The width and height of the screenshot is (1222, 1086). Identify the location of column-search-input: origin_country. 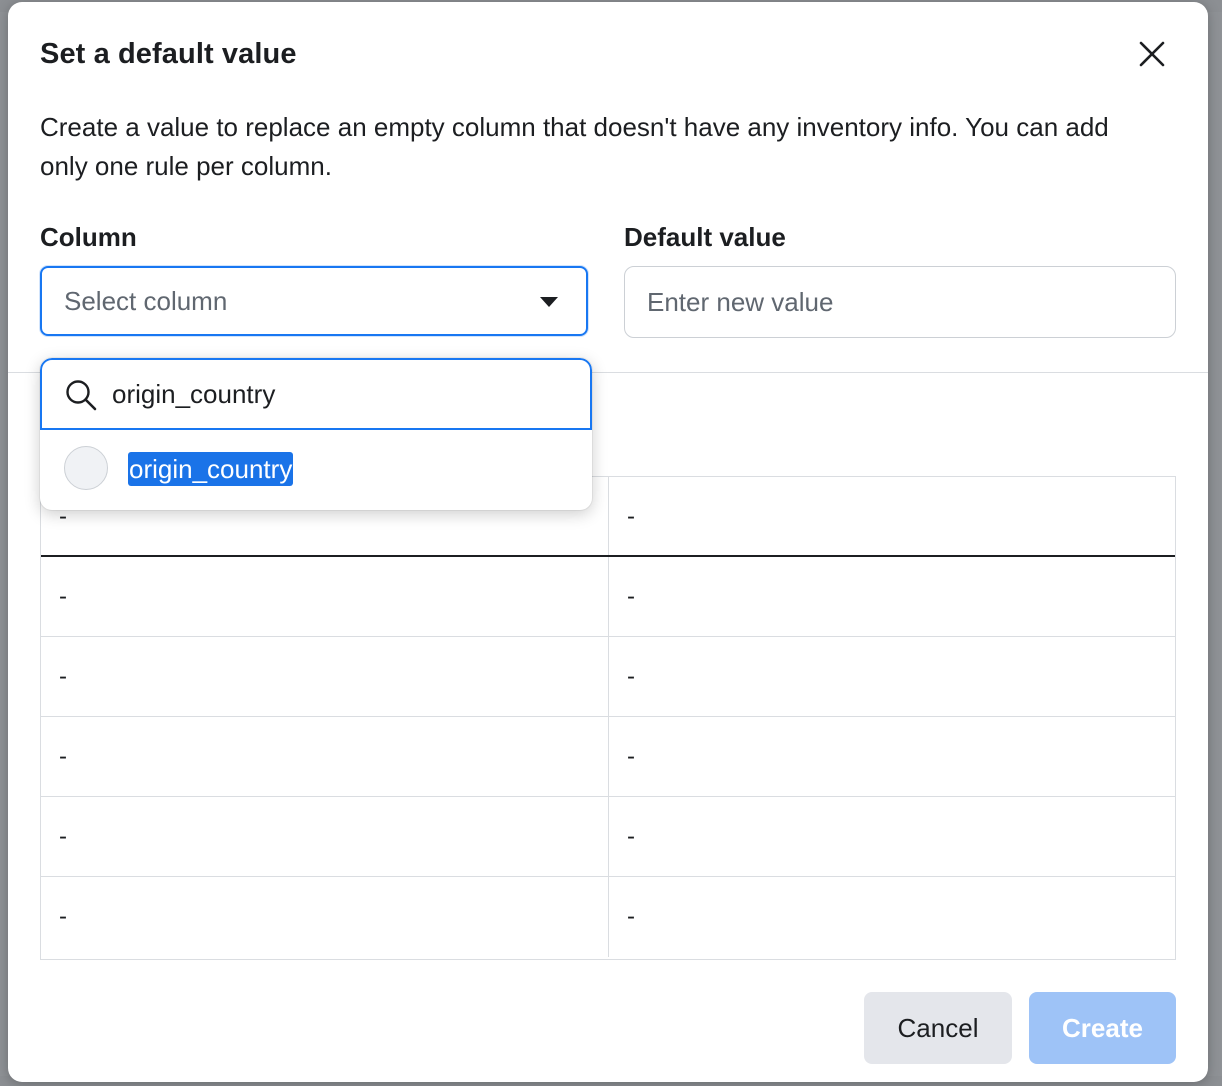
(316, 394).